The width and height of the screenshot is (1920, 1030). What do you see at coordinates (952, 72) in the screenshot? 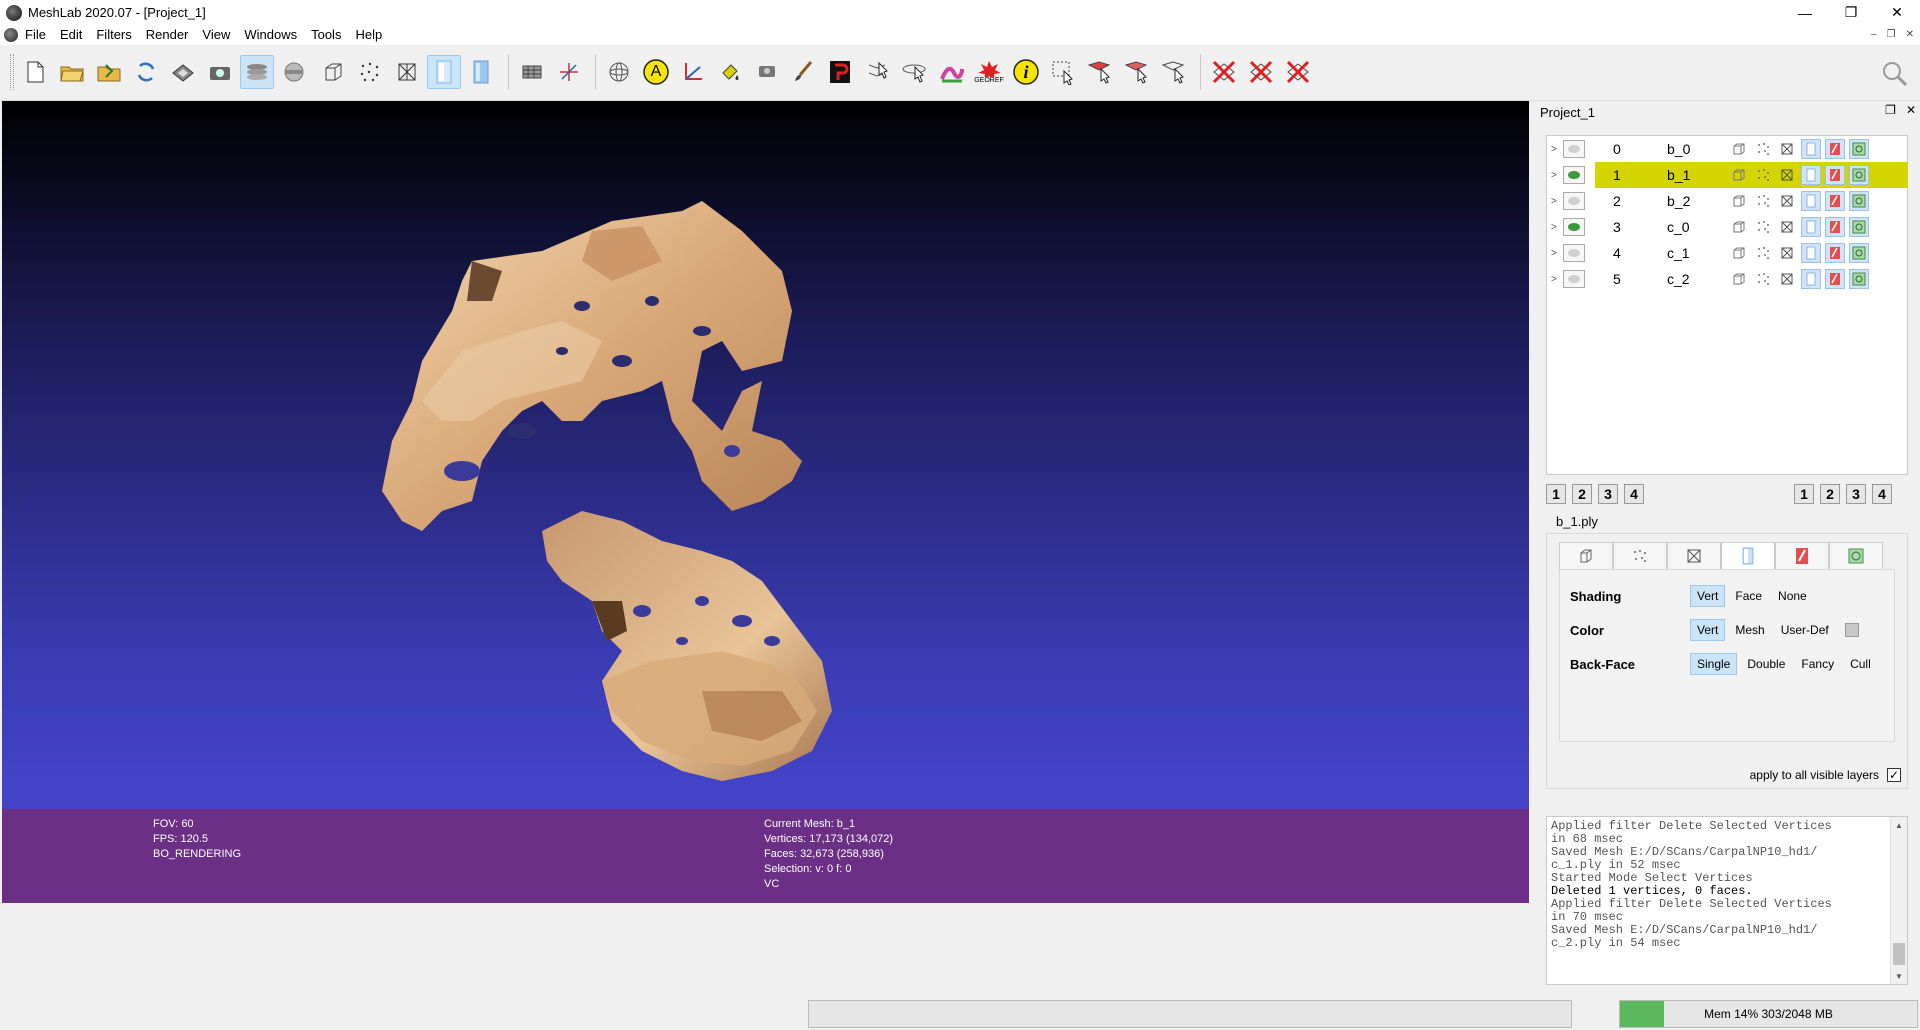
I see `color-segmentation-icon` at bounding box center [952, 72].